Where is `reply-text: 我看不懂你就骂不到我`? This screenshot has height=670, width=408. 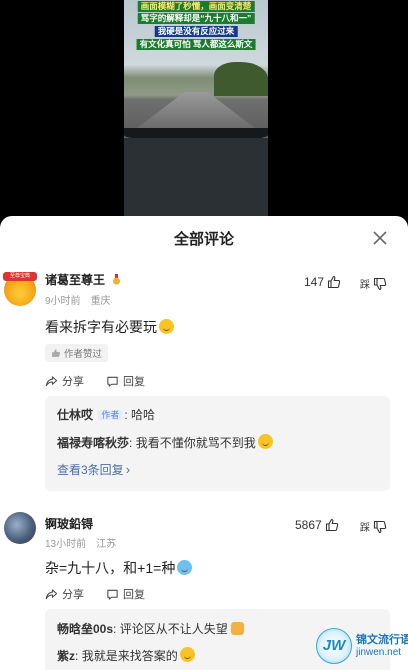
reply-text: 我看不懂你就骂不到我 is located at coordinates (195, 443).